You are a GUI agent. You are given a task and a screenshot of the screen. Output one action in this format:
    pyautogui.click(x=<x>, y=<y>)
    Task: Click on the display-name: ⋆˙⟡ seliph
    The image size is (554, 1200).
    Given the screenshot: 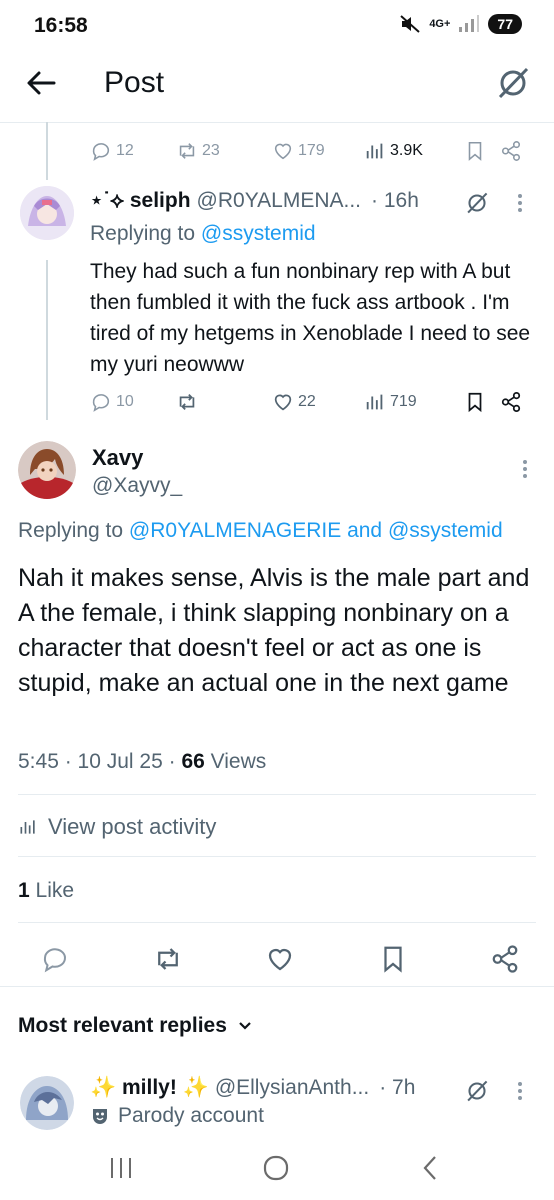 What is the action you would take?
    pyautogui.click(x=140, y=200)
    